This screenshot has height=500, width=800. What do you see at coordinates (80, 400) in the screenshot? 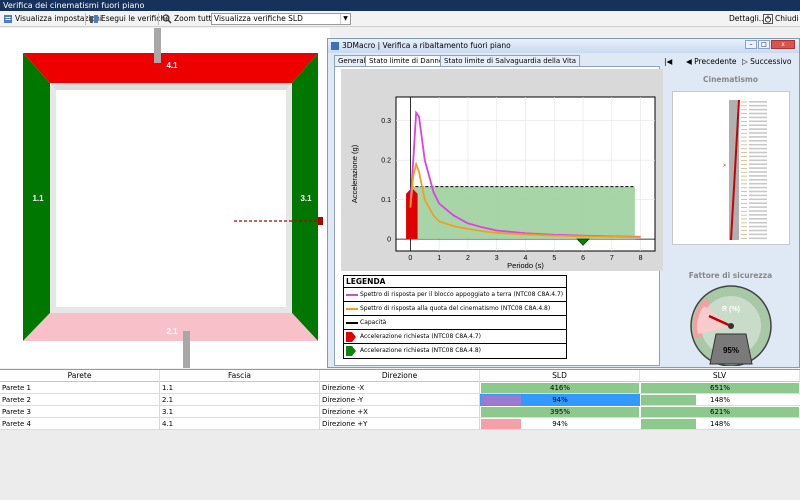
I see `cell-parete: Parete 2` at bounding box center [80, 400].